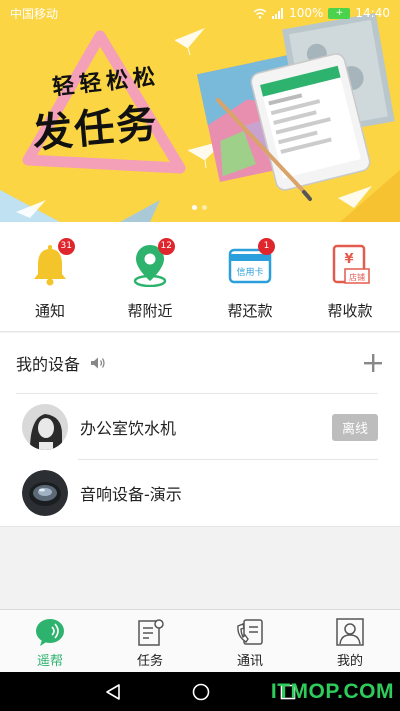 The height and width of the screenshot is (711, 400). I want to click on tab-label: 通讯, so click(249, 661).